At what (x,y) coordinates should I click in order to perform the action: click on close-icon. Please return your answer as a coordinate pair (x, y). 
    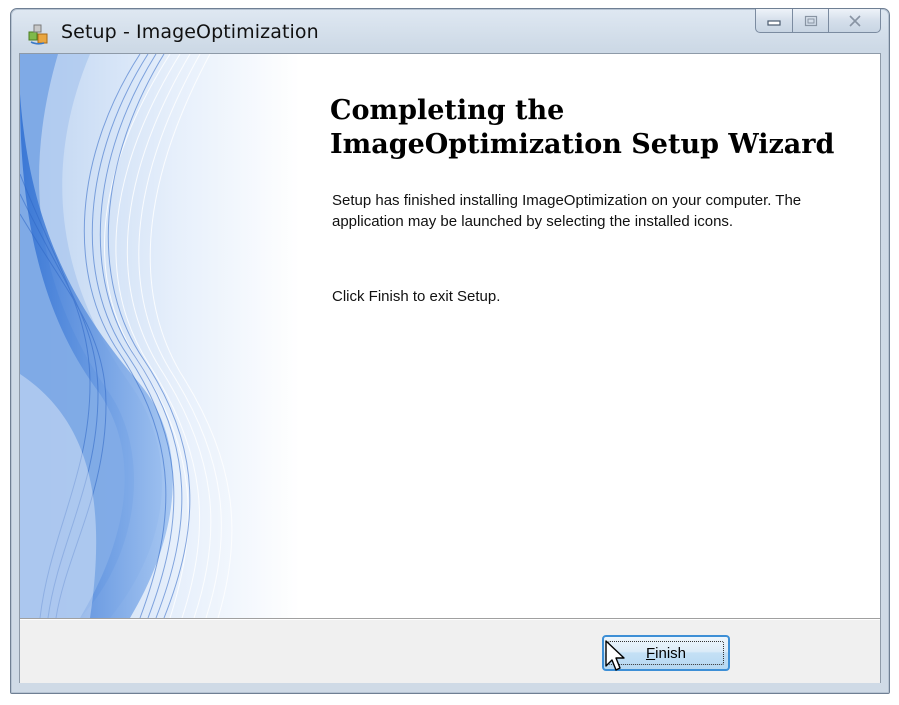
    Looking at the image, I should click on (854, 20).